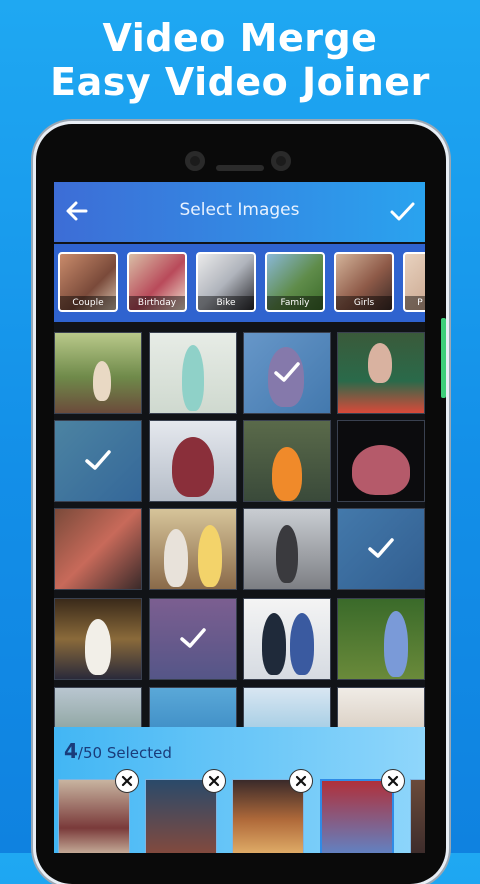  I want to click on selection-count: 4/50 Selected, so click(118, 751).